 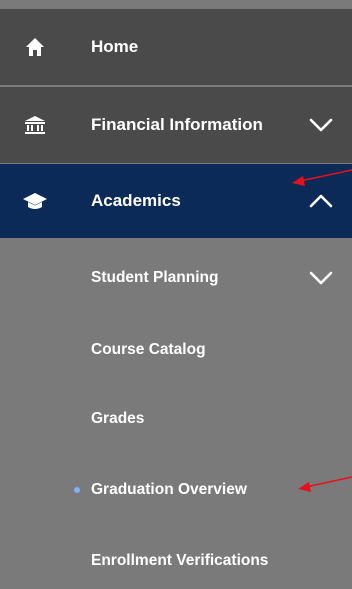 I want to click on submenu-item-graduation-overview: Graduation Overview, so click(x=176, y=490).